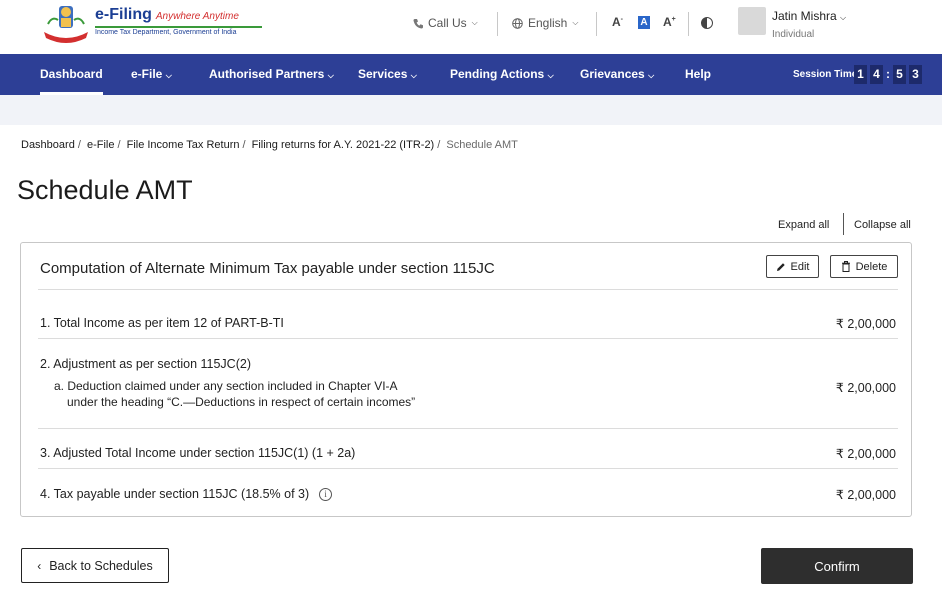 The image size is (942, 604). Describe the element at coordinates (548, 23) in the screenshot. I see `language-label: English` at that location.